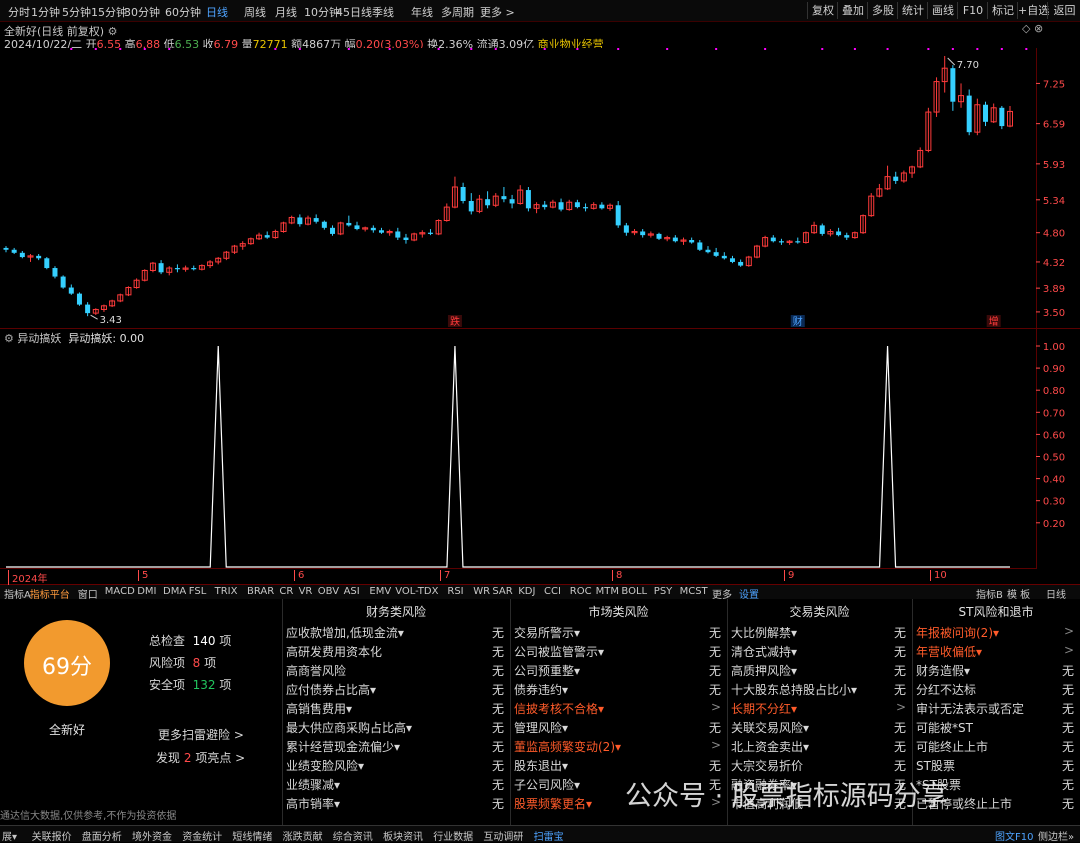 This screenshot has height=843, width=1080. I want to click on event-label: 跌, so click(455, 321).